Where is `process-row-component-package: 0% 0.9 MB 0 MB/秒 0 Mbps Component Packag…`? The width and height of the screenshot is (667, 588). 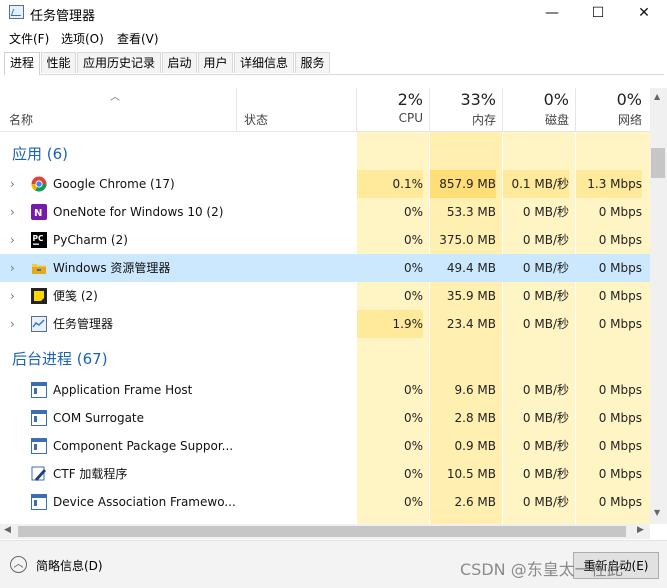
process-row-component-package: 0% 0.9 MB 0 MB/秒 0 Mbps Component Packag… is located at coordinates (325, 446).